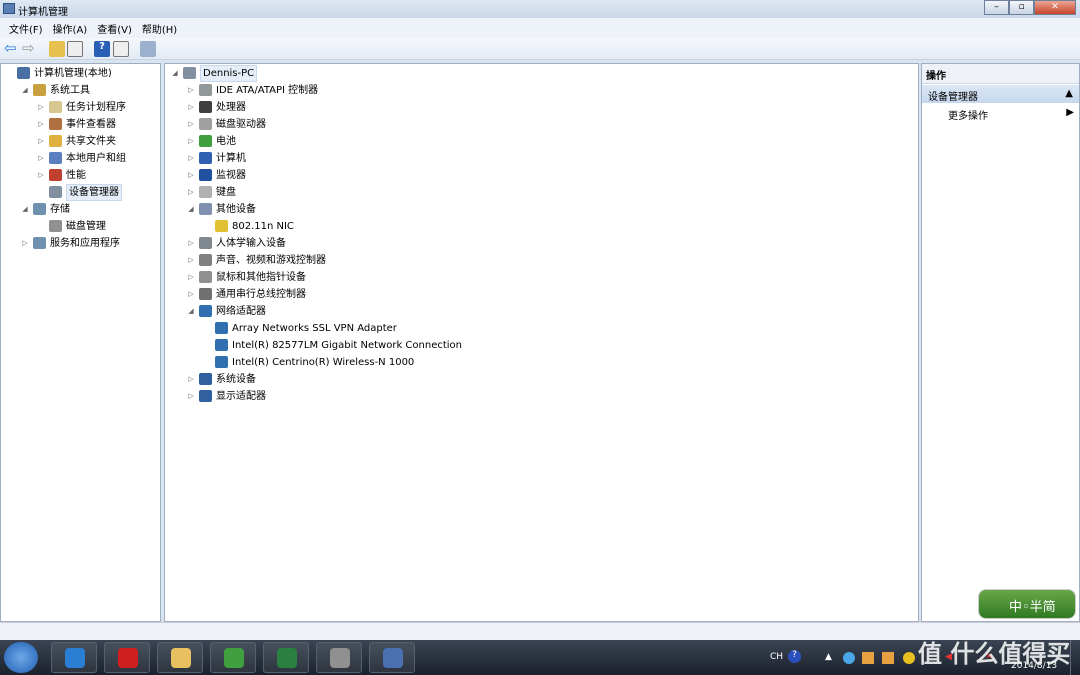 This screenshot has height=675, width=1080. What do you see at coordinates (849, 658) in the screenshot?
I see `qq-icon` at bounding box center [849, 658].